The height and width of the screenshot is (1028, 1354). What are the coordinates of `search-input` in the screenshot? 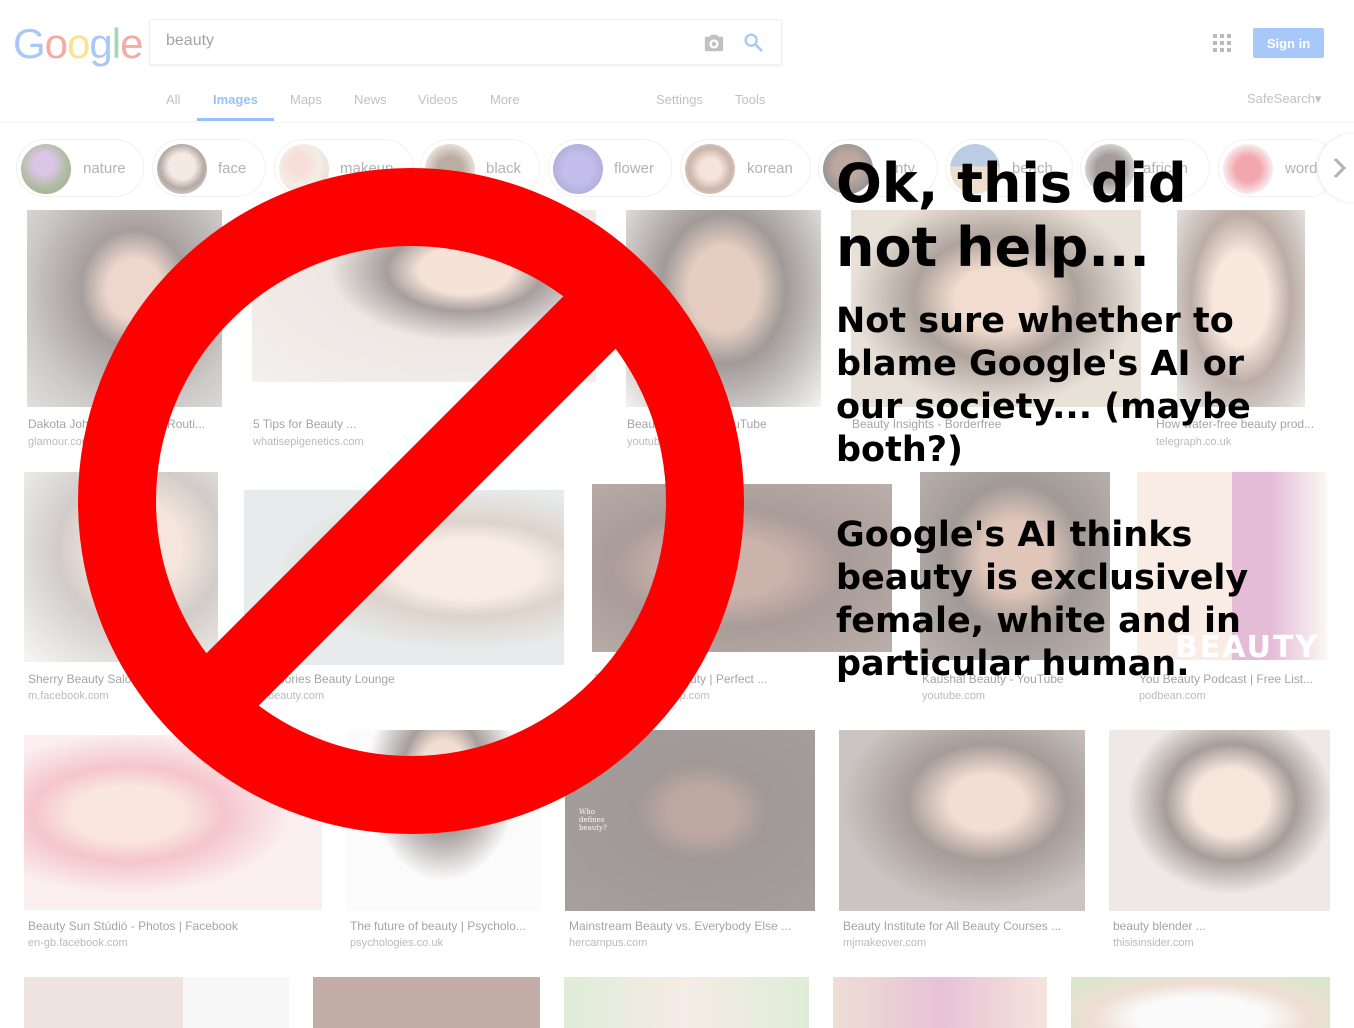 It's located at (426, 41).